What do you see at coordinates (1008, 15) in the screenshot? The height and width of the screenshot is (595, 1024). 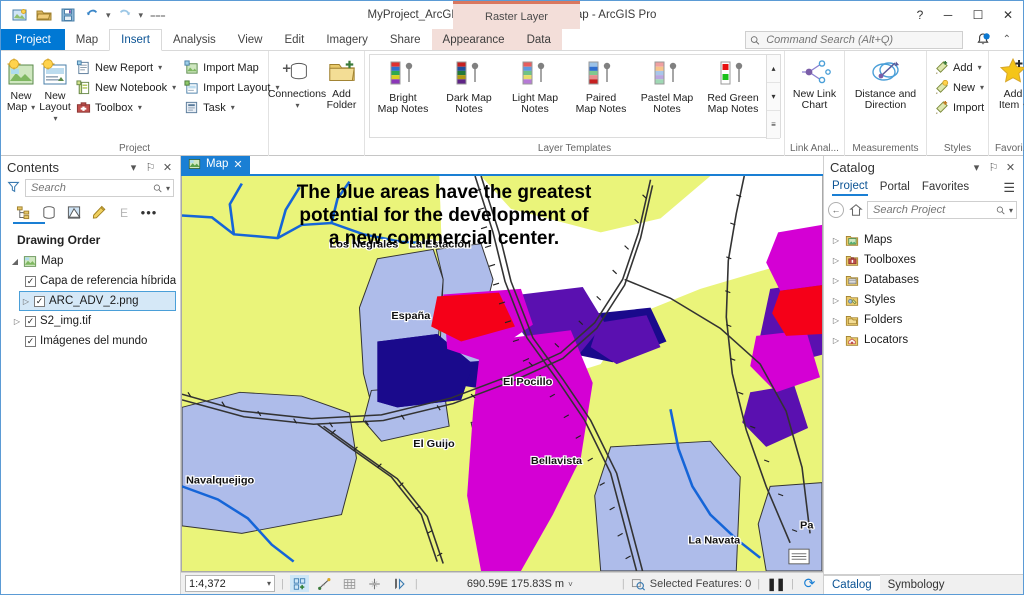 I see `close-button: ✕` at bounding box center [1008, 15].